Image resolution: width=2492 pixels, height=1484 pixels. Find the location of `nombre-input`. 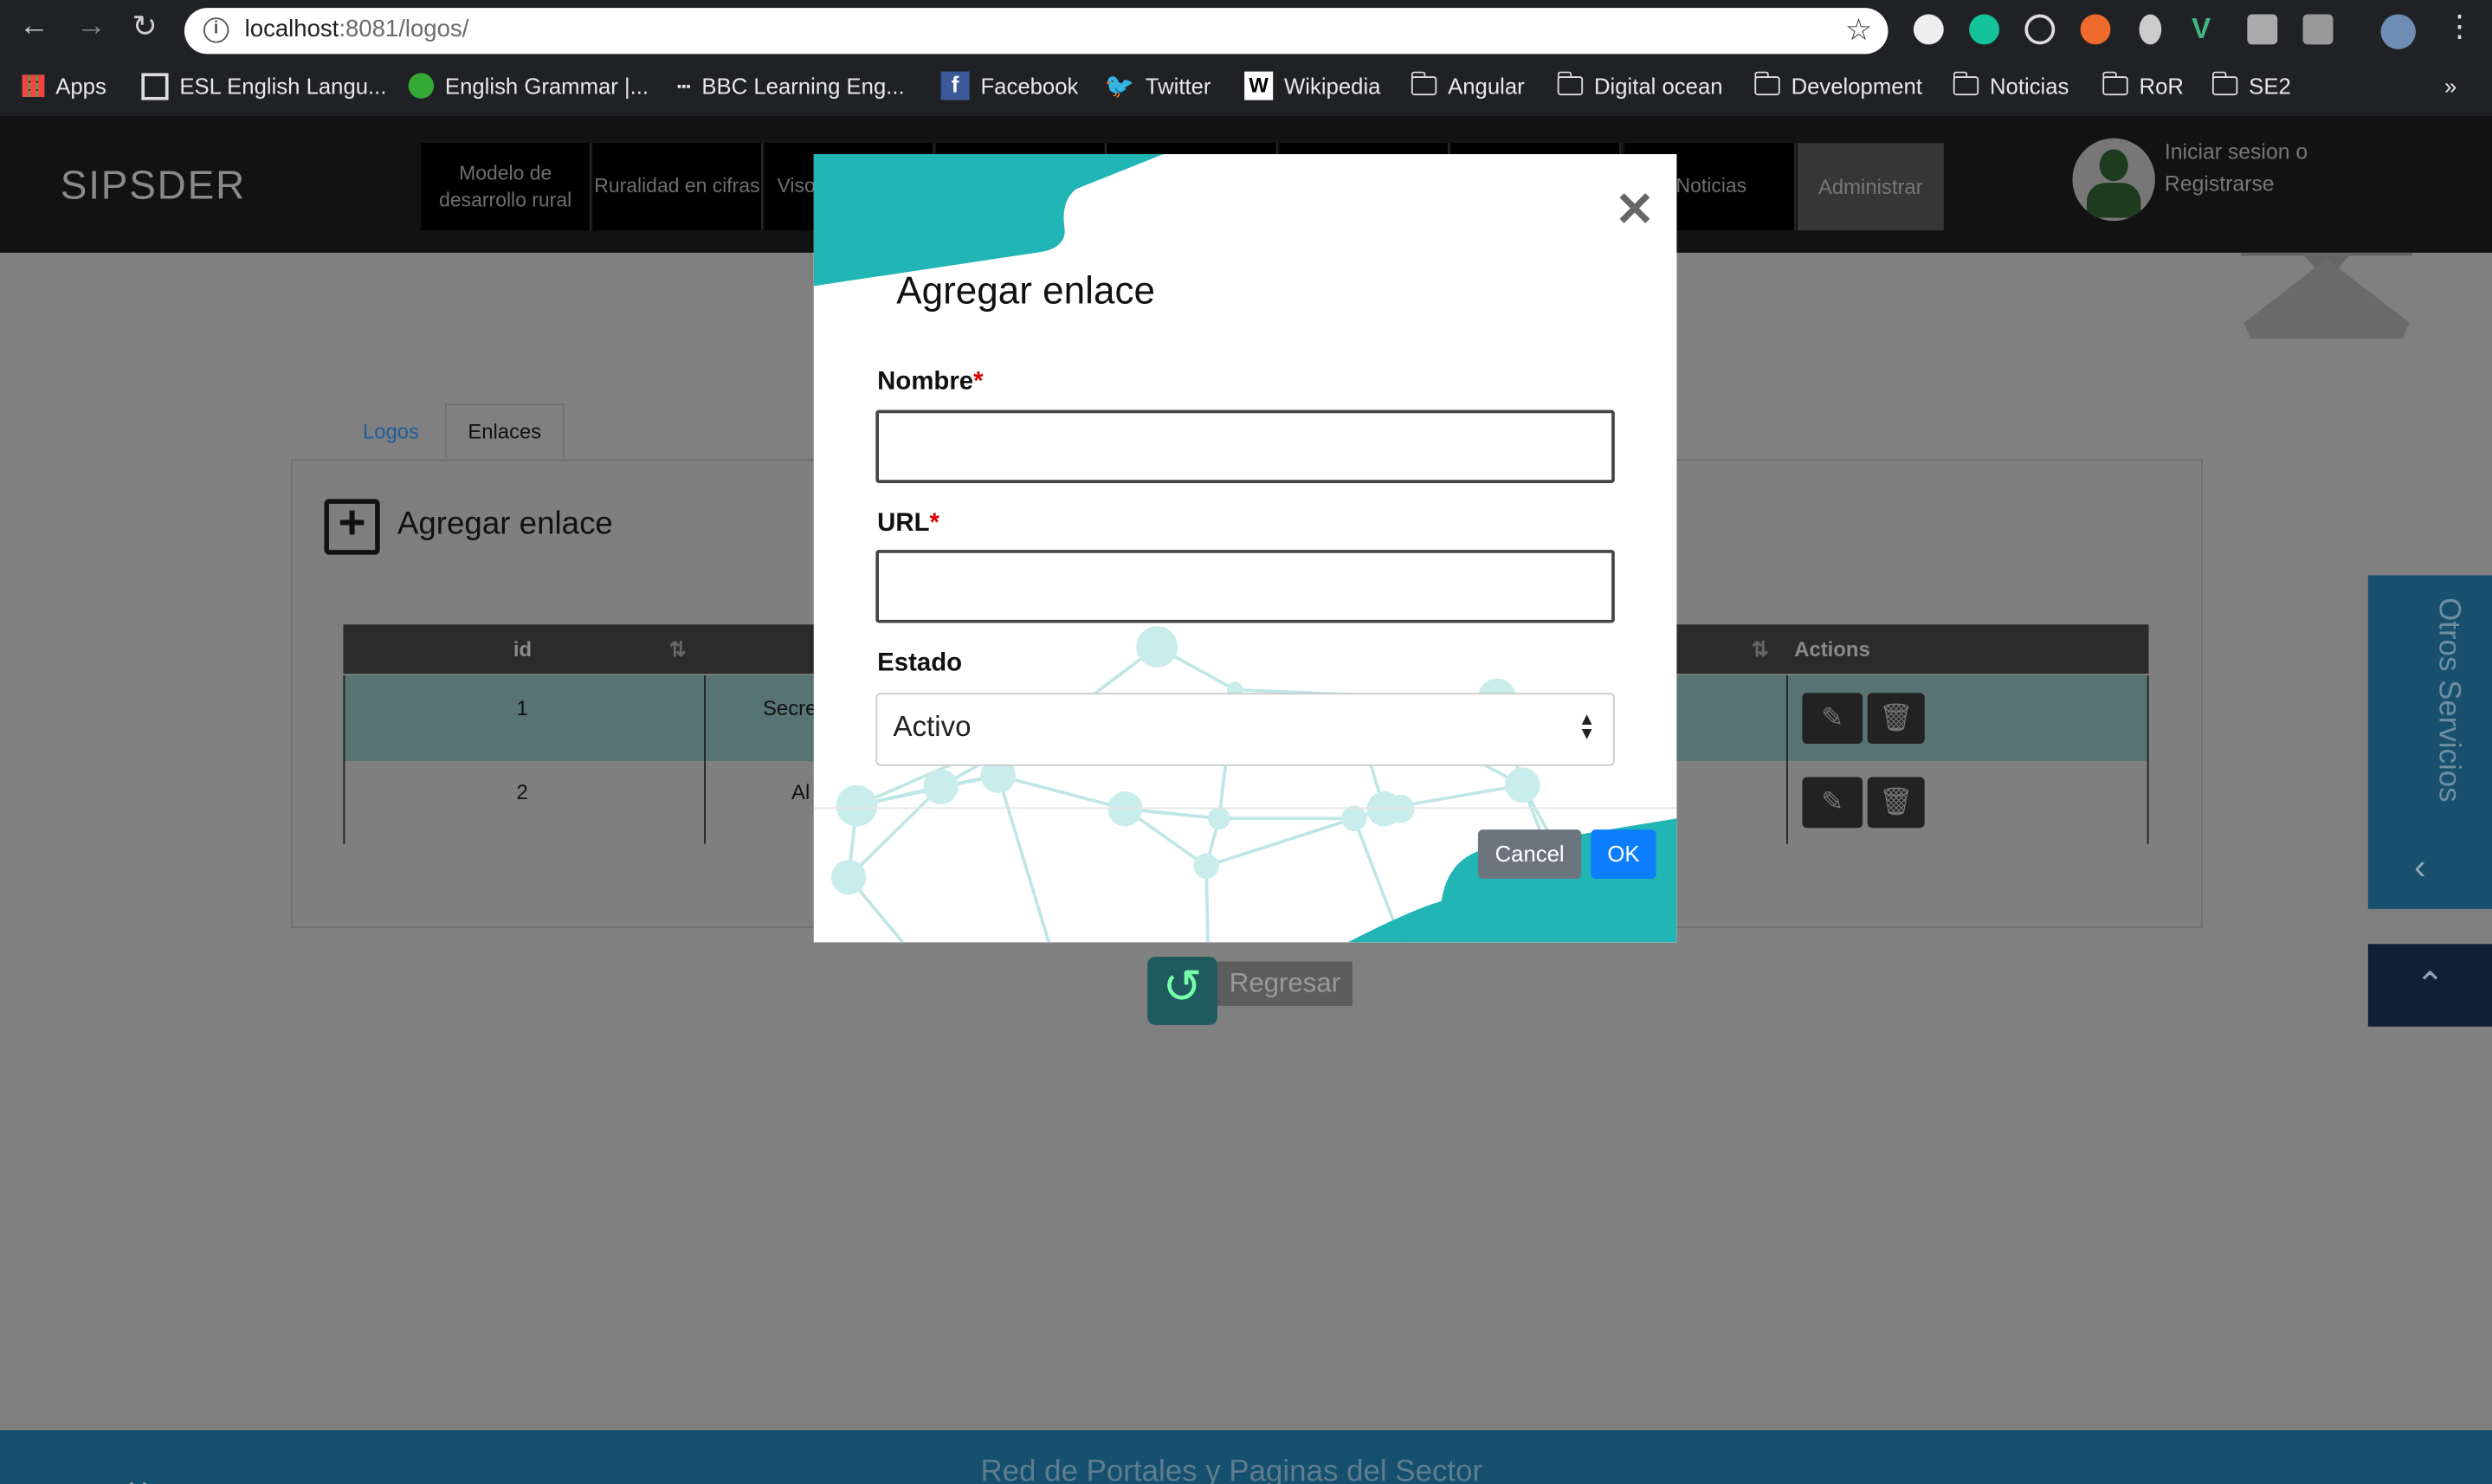

nombre-input is located at coordinates (1245, 446).